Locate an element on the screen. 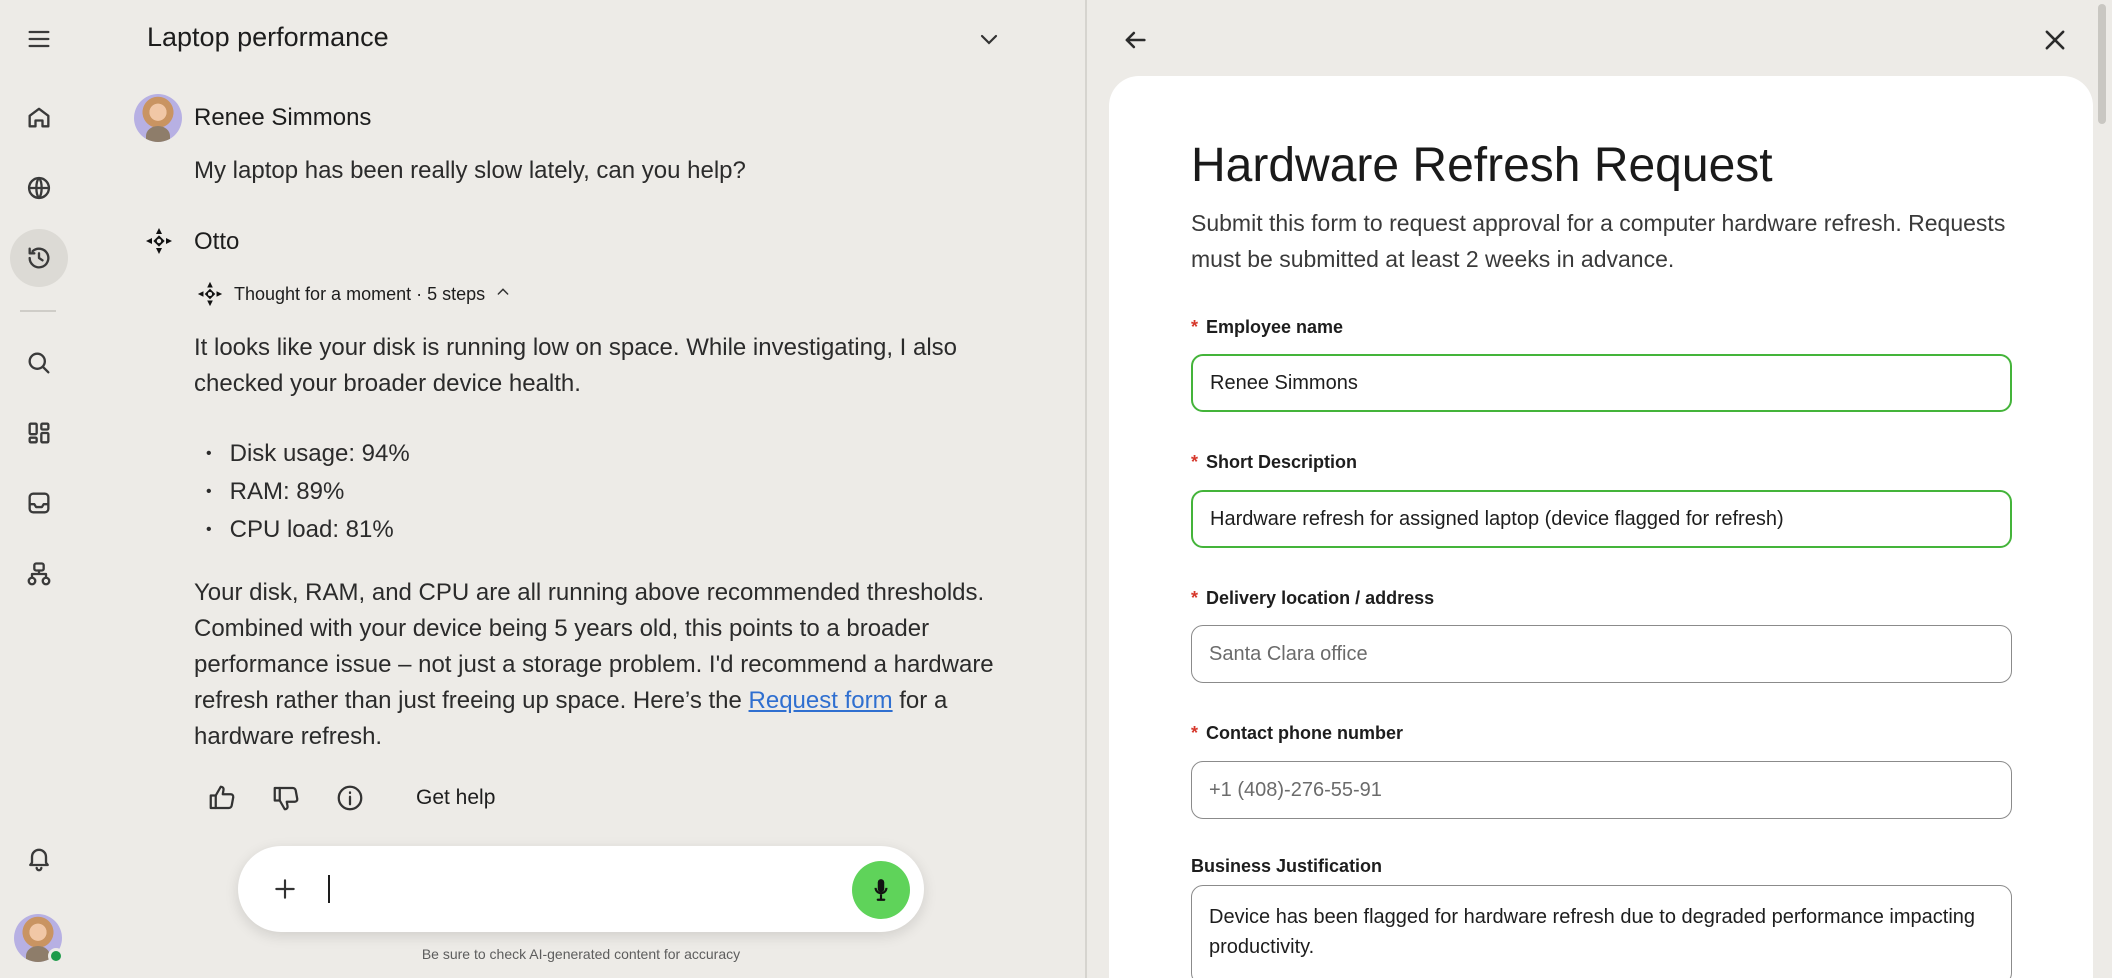 This screenshot has height=978, width=2112. list-item: CPU load: 81% is located at coordinates (308, 531).